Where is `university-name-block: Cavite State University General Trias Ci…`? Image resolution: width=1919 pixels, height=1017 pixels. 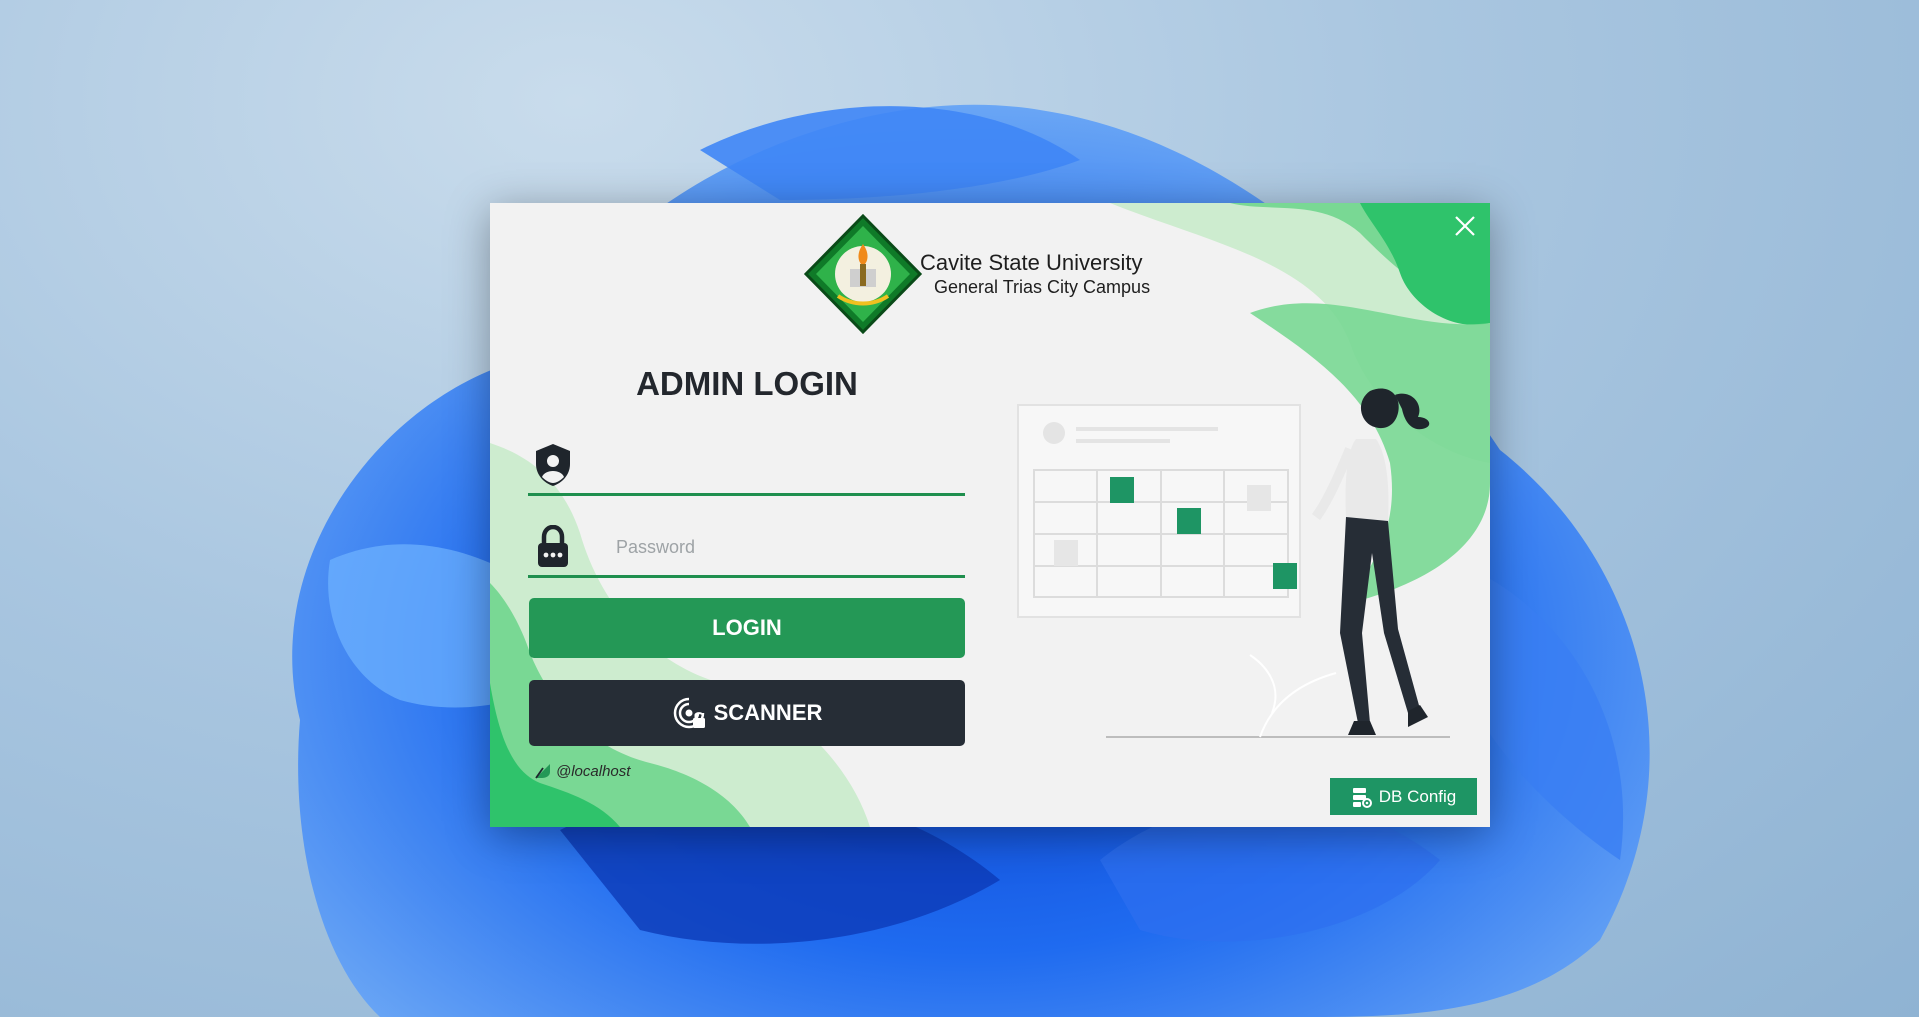
university-name-block: Cavite State University General Trias Ci… is located at coordinates (1035, 274).